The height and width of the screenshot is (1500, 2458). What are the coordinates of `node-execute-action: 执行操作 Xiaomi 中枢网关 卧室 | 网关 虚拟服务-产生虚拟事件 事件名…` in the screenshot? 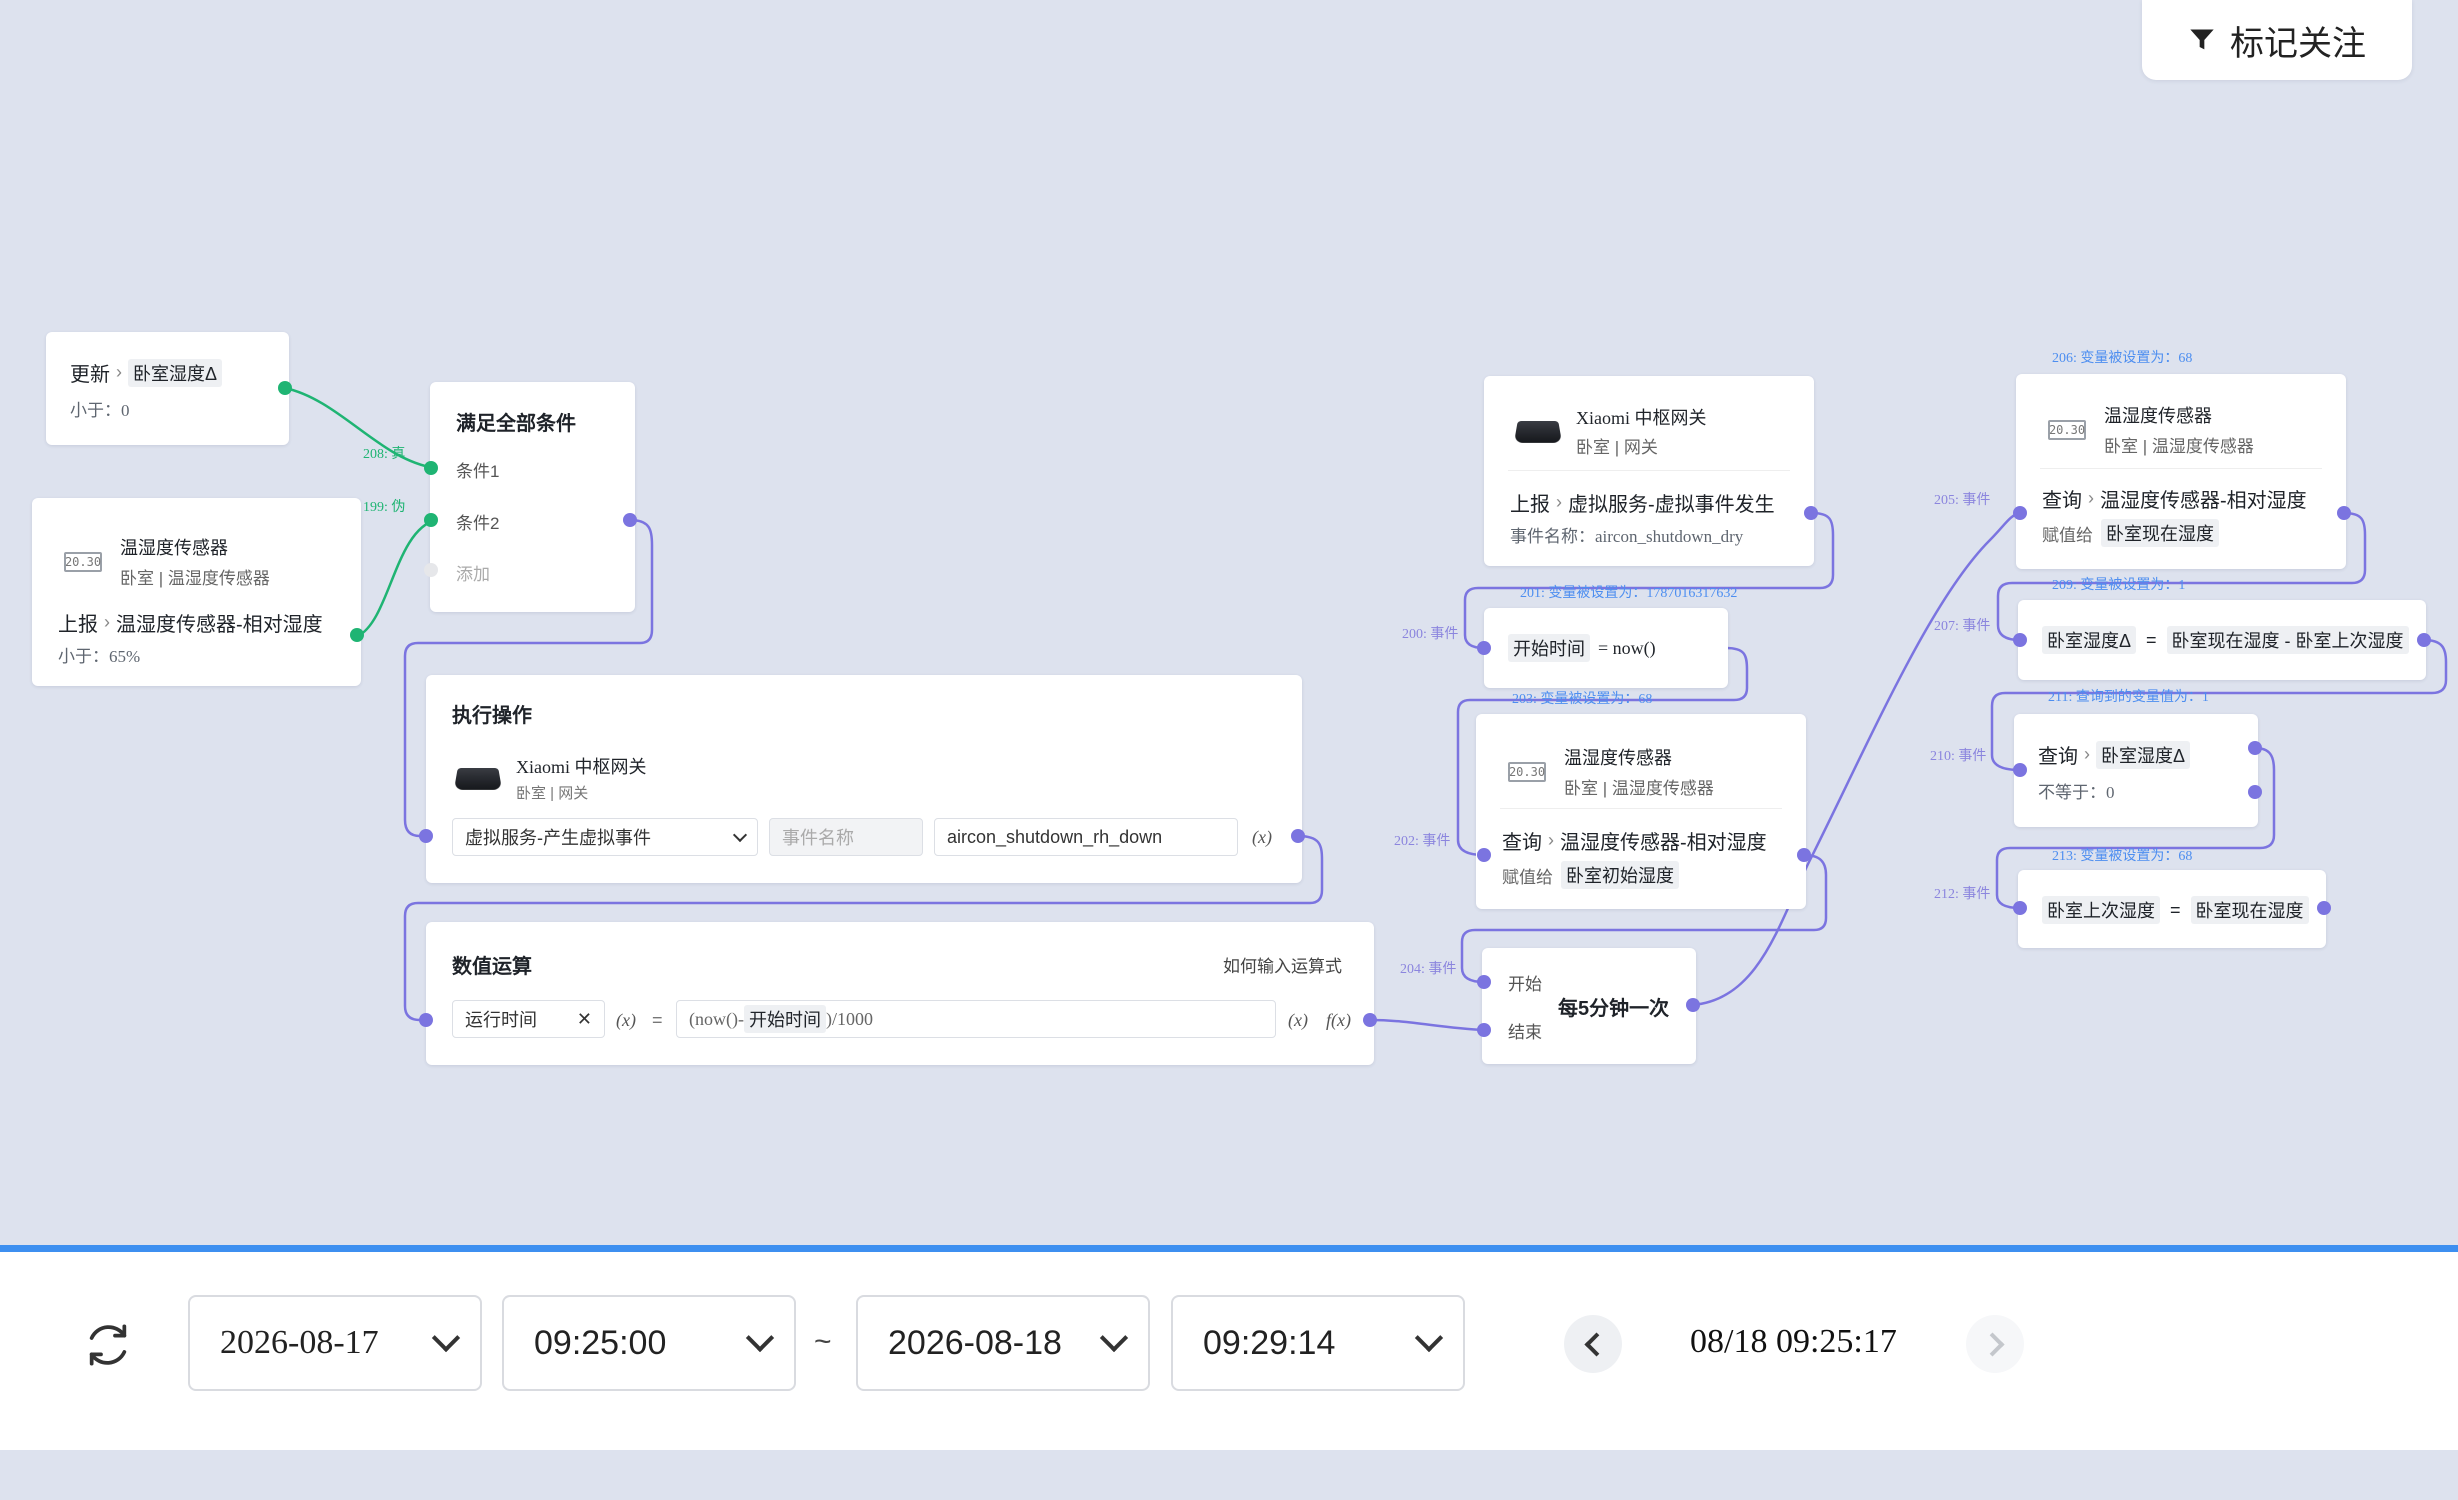 It's located at (864, 779).